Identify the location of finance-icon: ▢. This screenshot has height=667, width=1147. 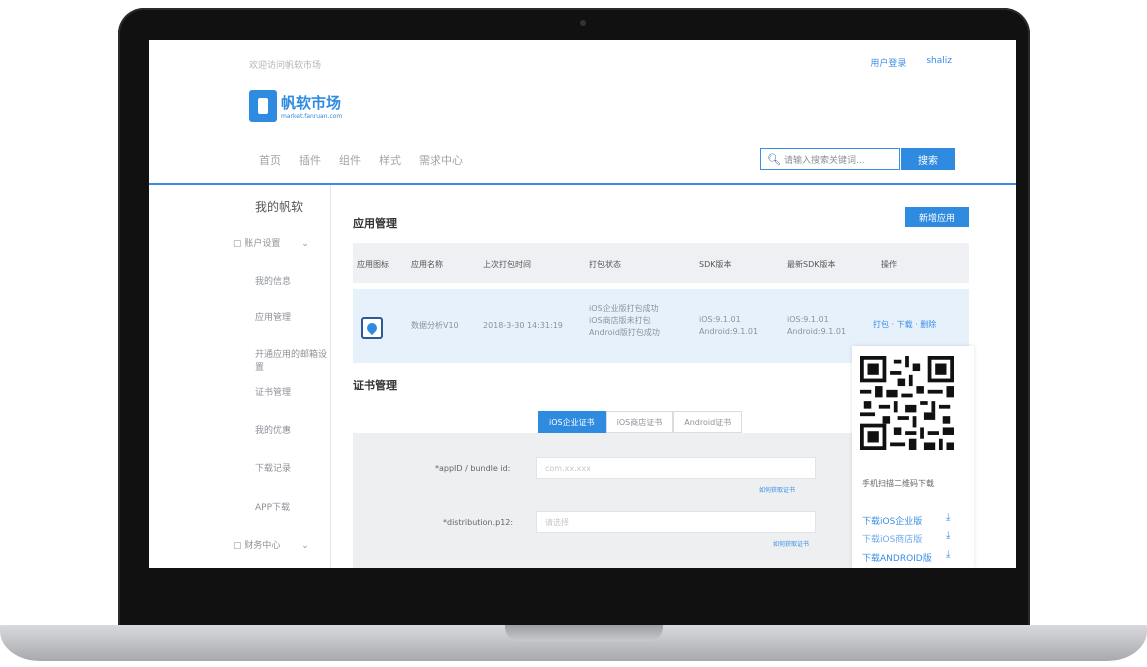
(237, 546).